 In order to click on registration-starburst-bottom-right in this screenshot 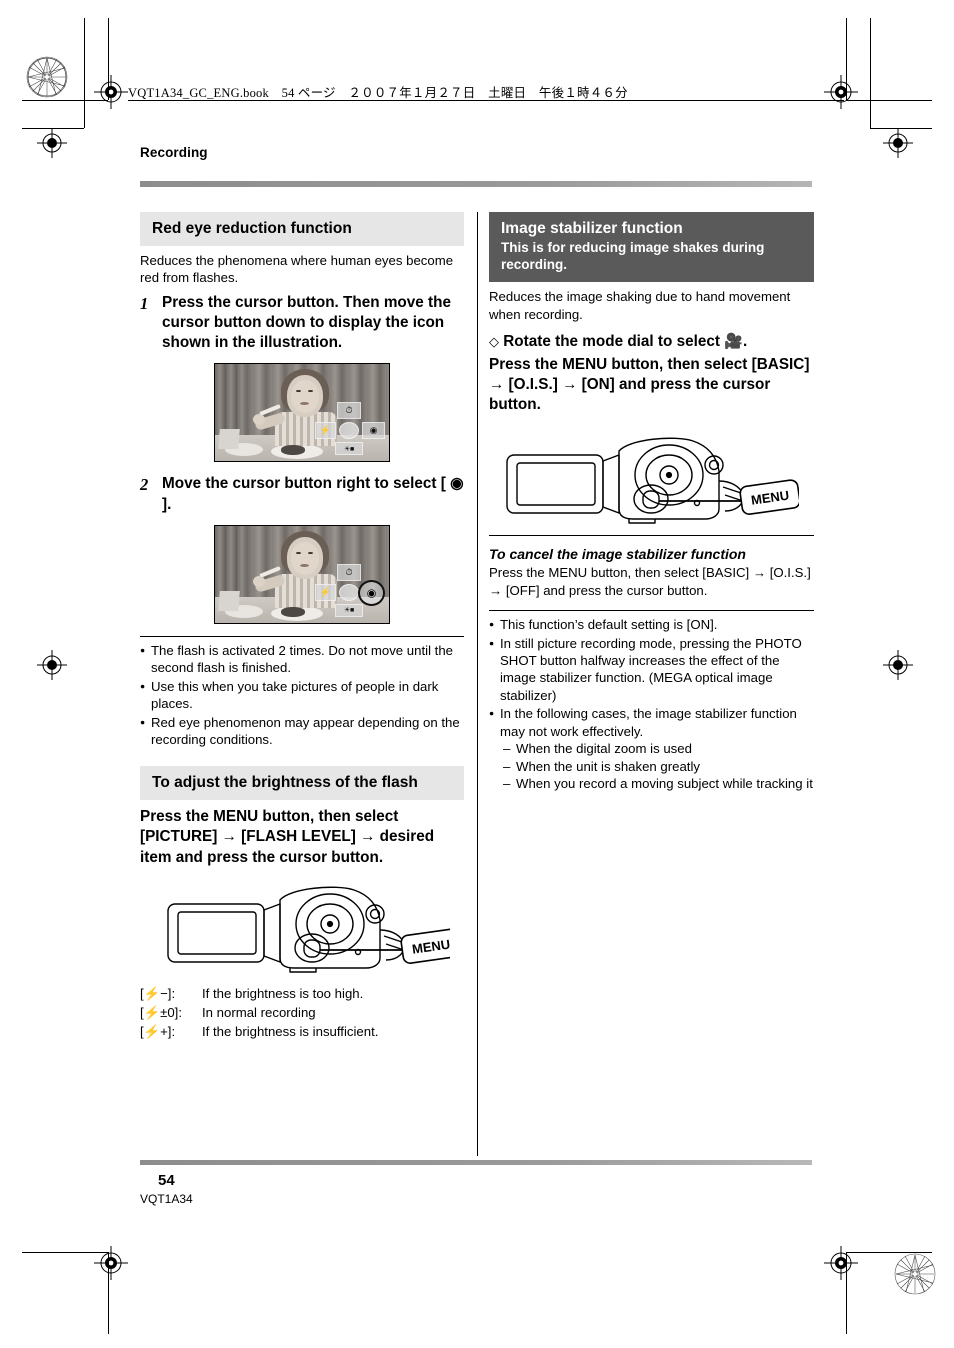, I will do `click(915, 1274)`.